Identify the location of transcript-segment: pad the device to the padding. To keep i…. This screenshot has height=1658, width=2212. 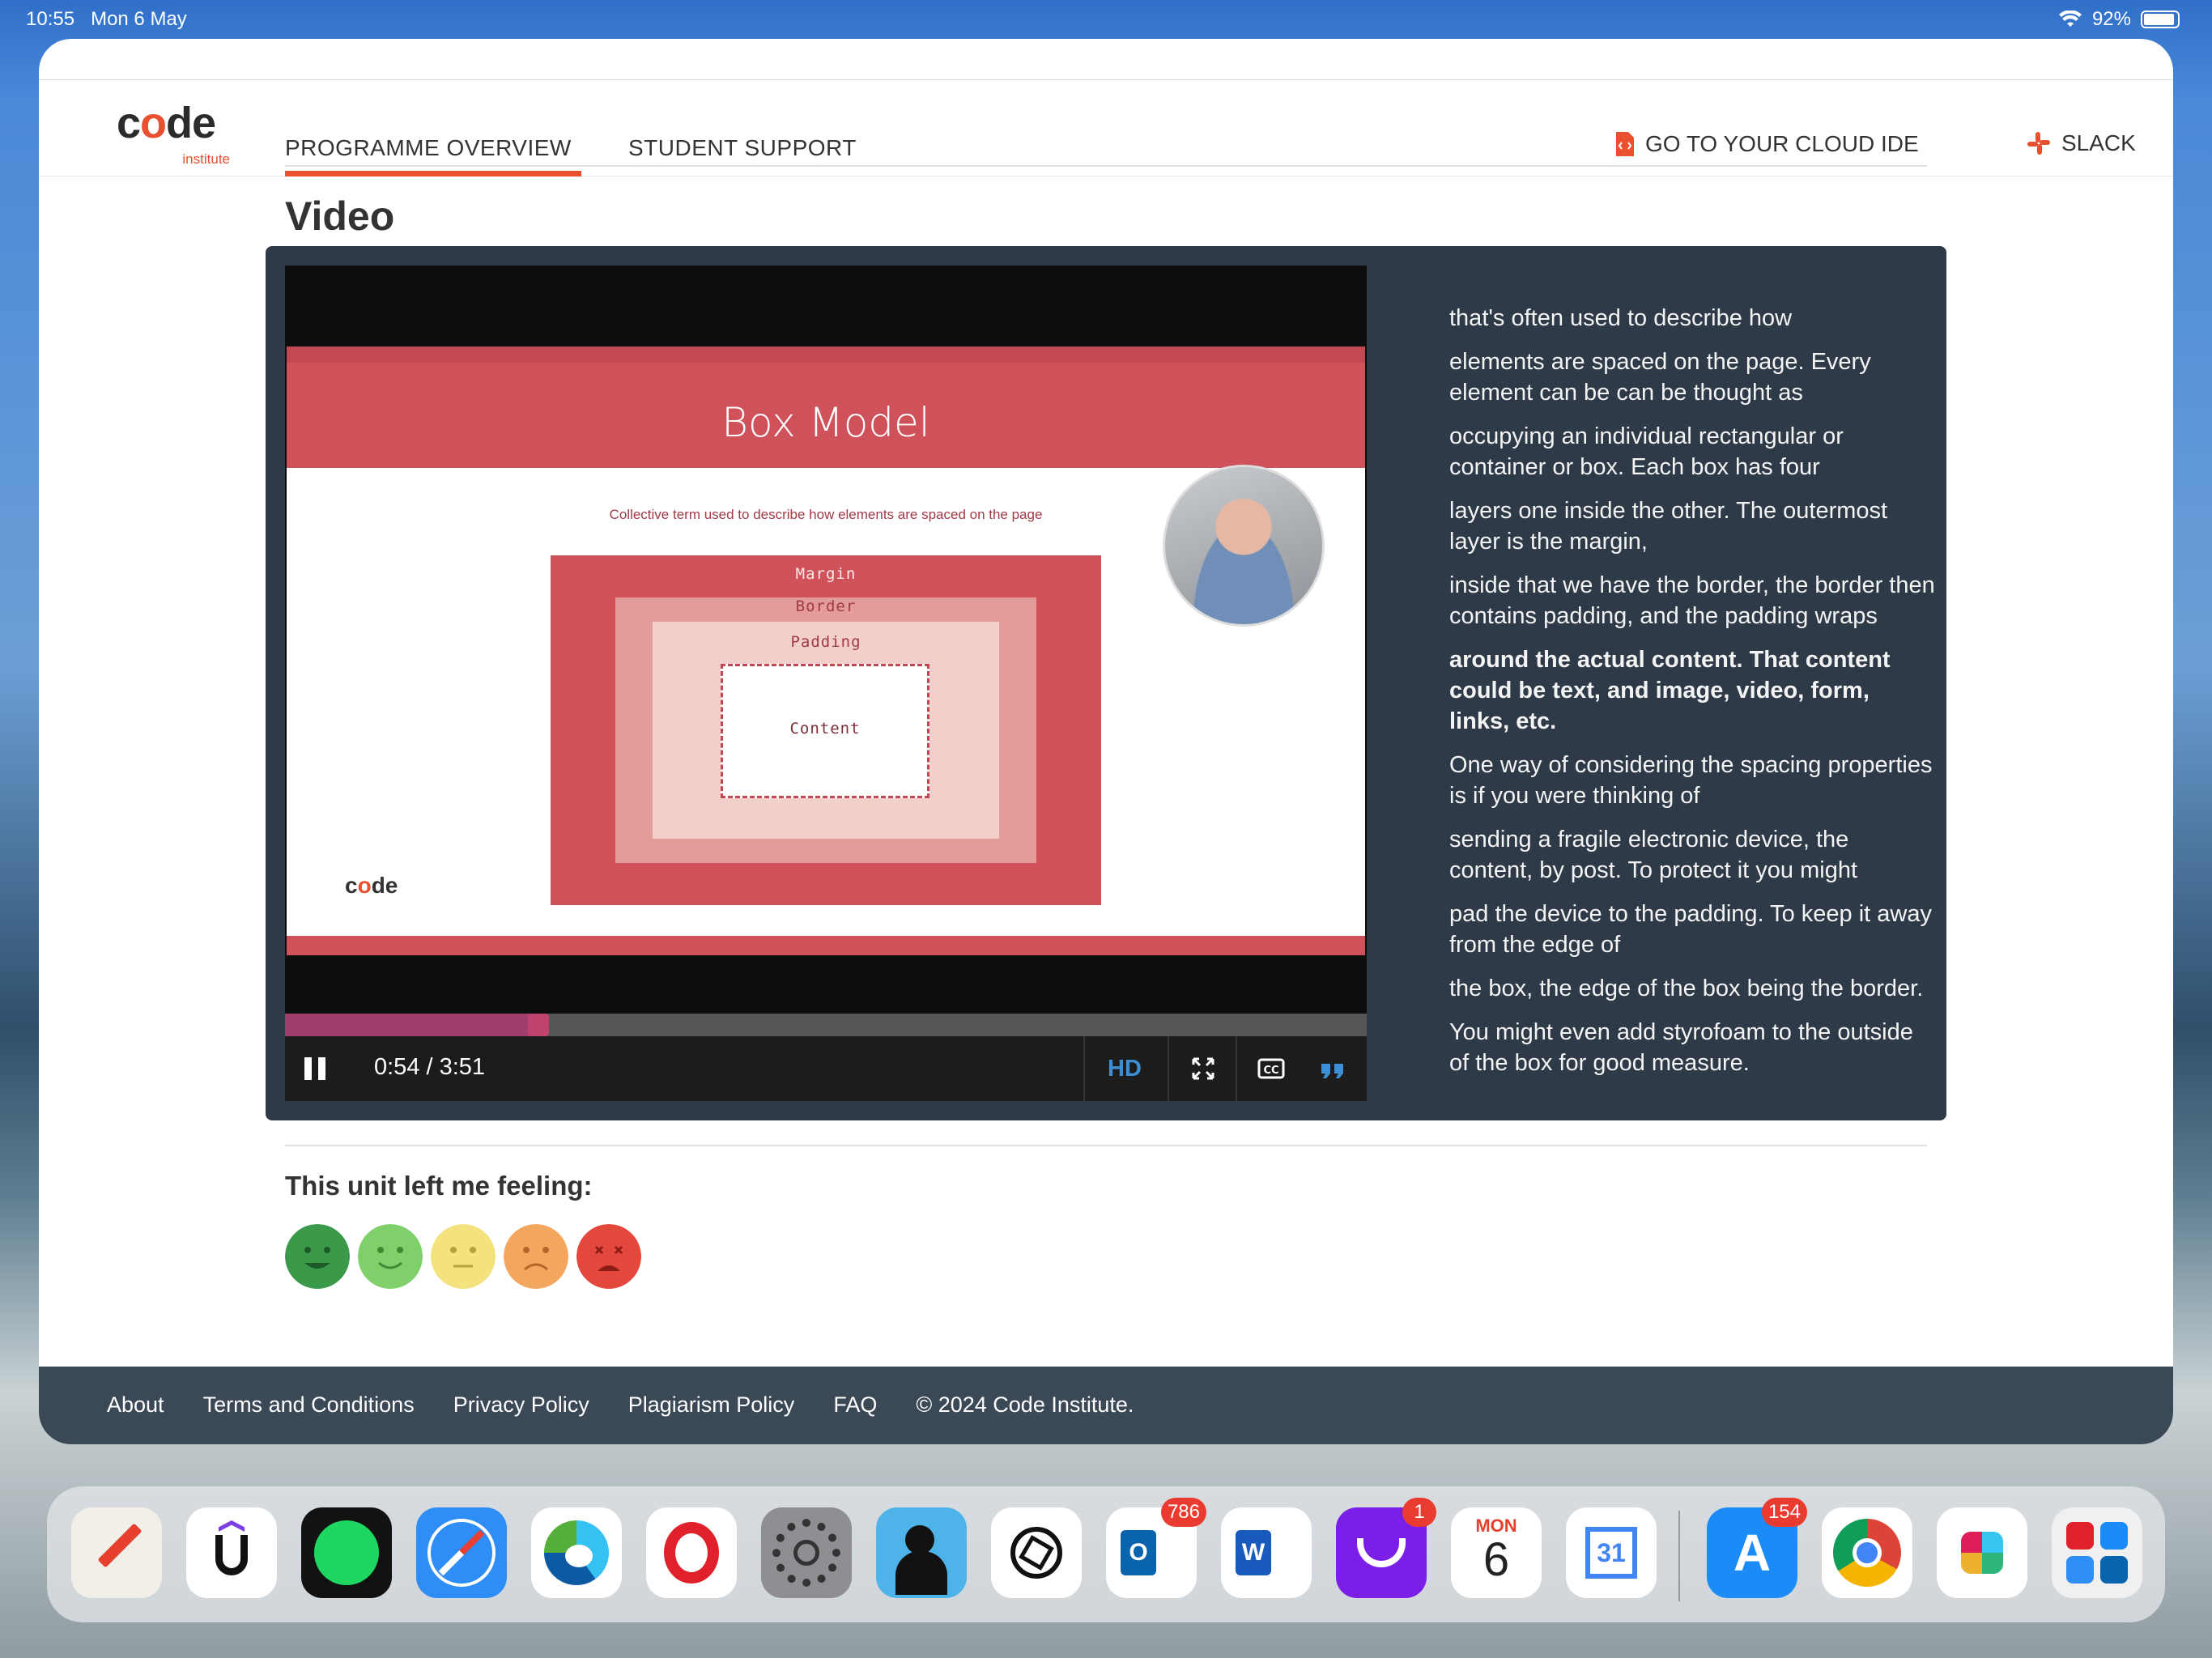
(1692, 929).